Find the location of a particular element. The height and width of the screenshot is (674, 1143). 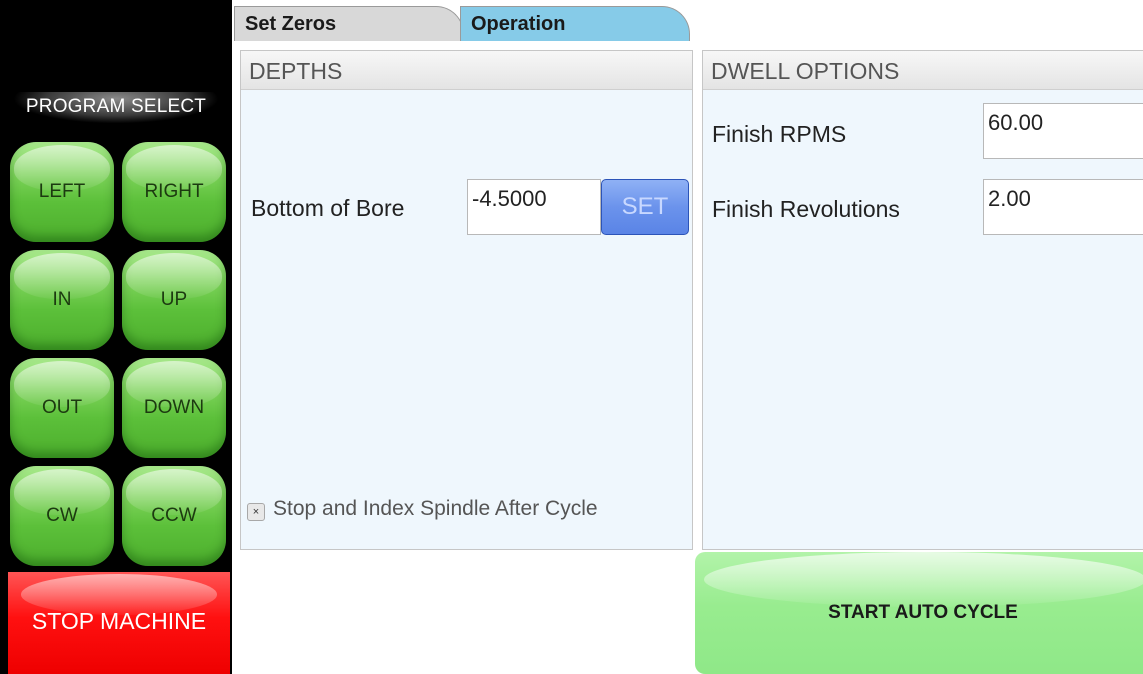

left-button: LEFT is located at coordinates (62, 192).